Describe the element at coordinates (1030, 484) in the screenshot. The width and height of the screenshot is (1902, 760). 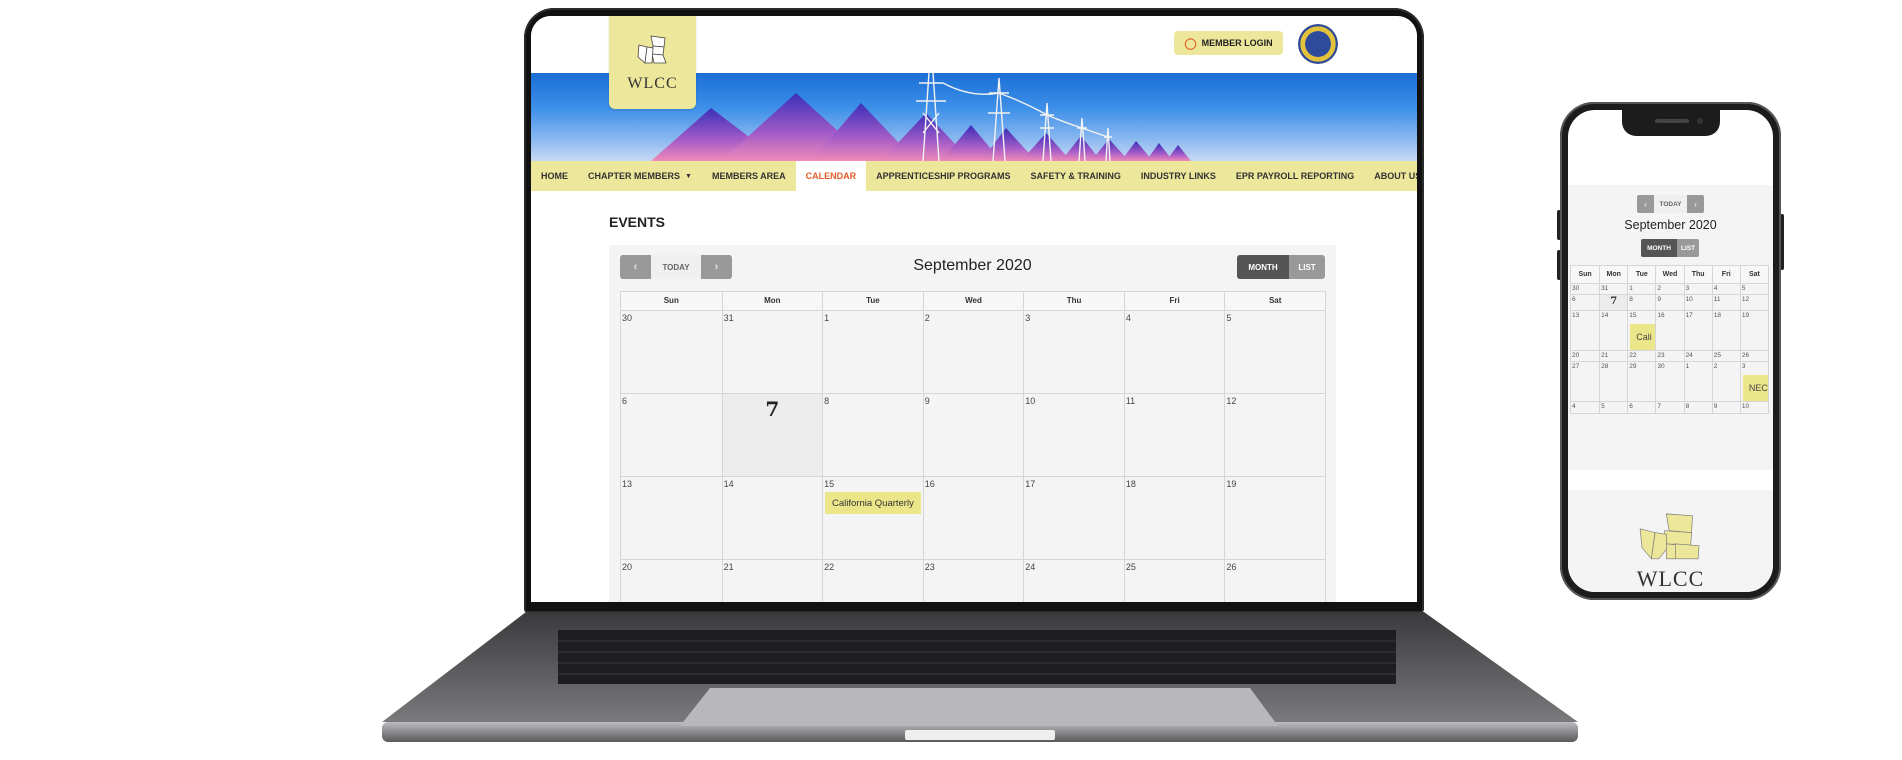
I see `date-number: 17` at that location.